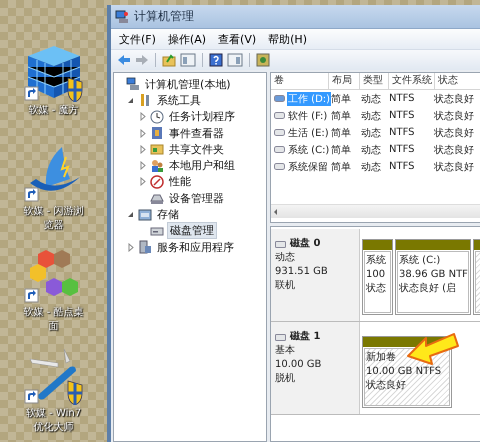 This screenshot has width=480, height=442. I want to click on table-cell: 软件 (F:), so click(307, 115).